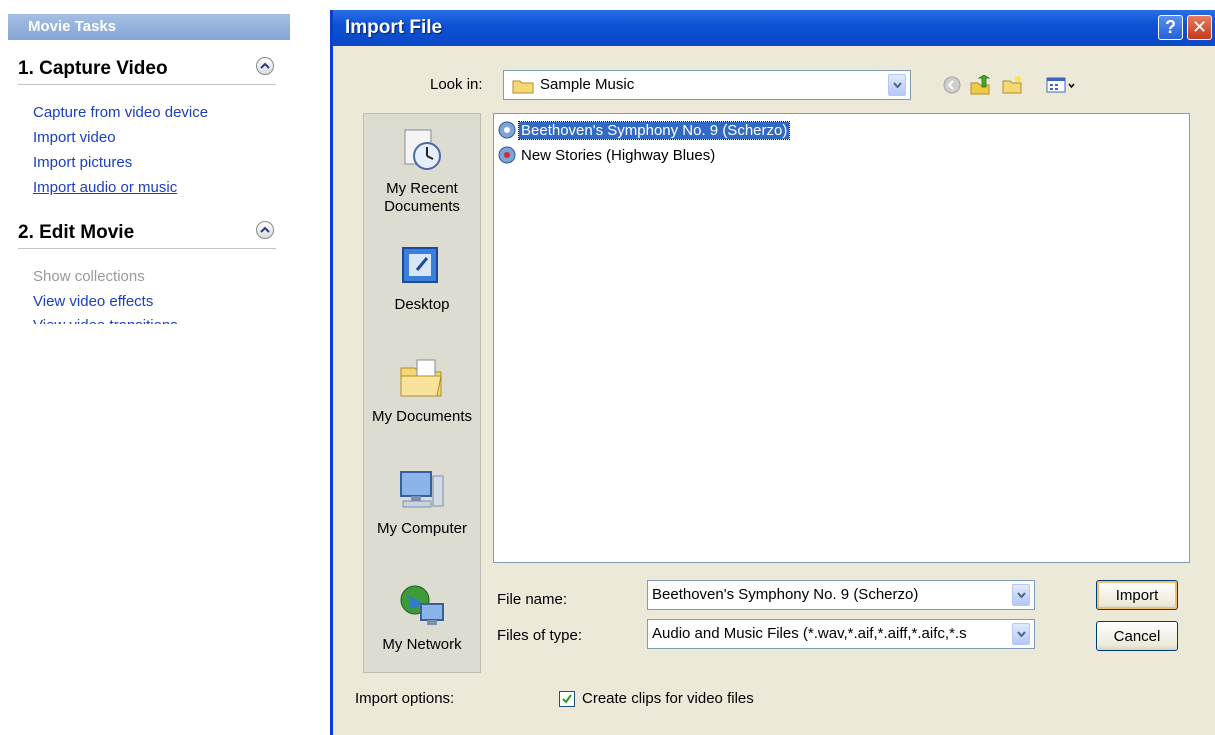  Describe the element at coordinates (587, 84) in the screenshot. I see `look-in-value: Sample Music` at that location.